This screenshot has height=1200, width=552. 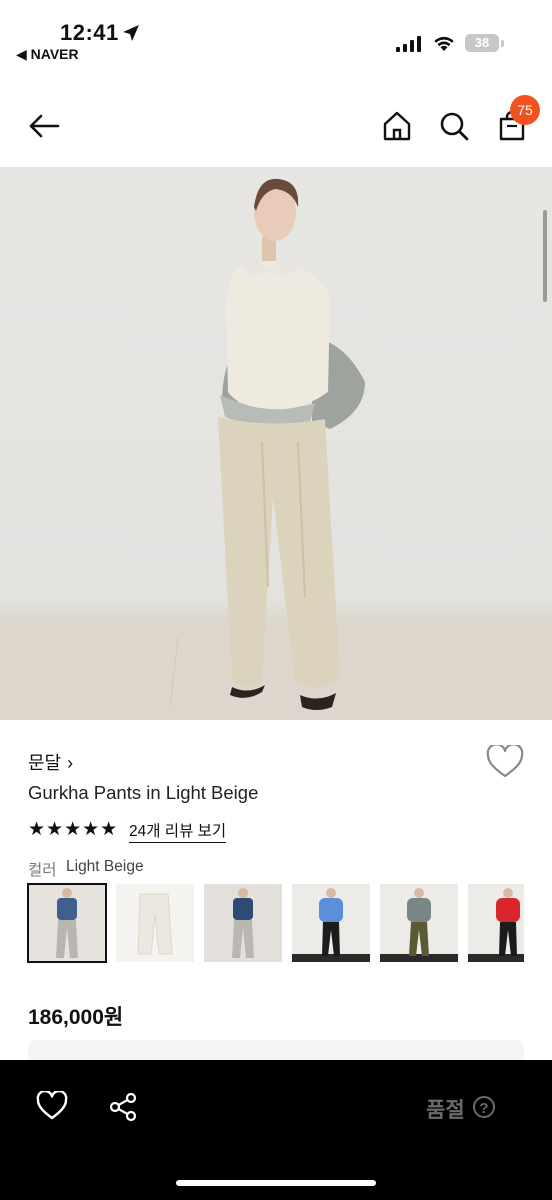 I want to click on product-price: 186,000원, so click(x=76, y=1017).